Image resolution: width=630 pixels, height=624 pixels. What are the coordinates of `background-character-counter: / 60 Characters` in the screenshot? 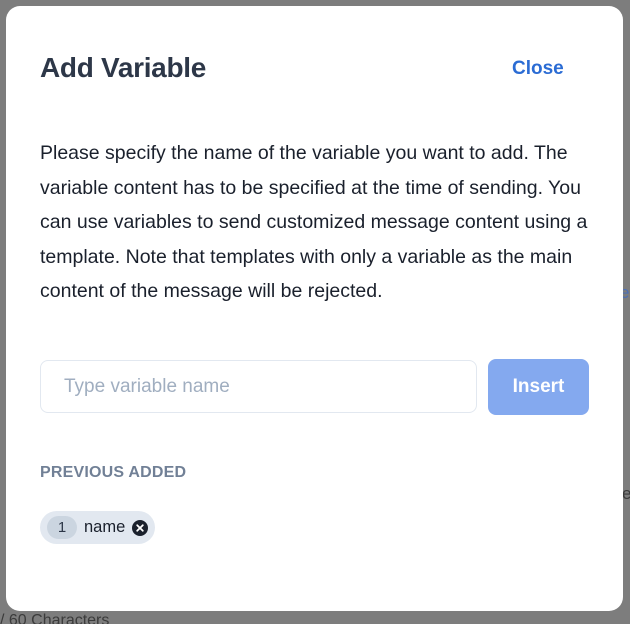 It's located at (55, 618).